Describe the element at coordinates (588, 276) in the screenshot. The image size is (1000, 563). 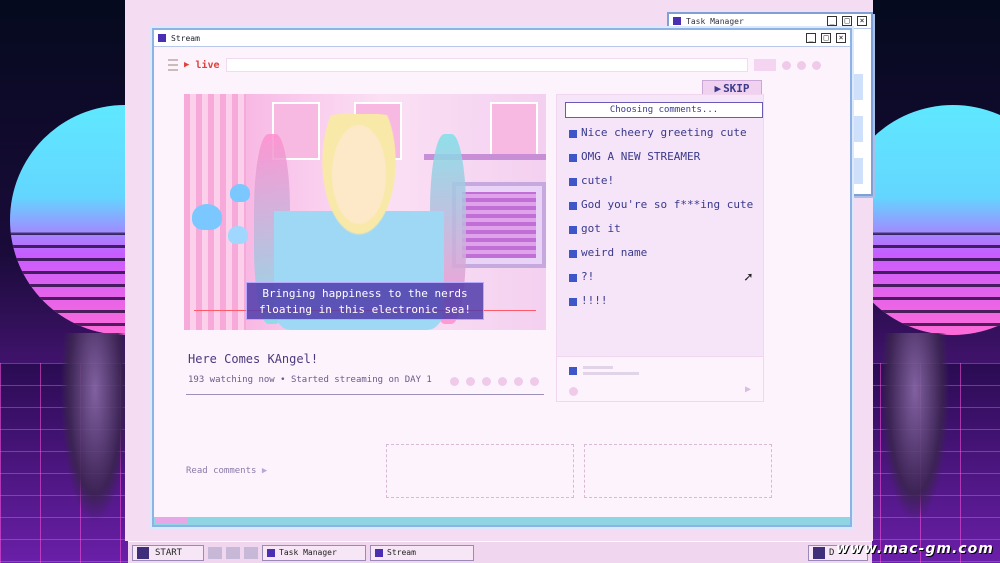
I see `comment-text: ?!` at that location.